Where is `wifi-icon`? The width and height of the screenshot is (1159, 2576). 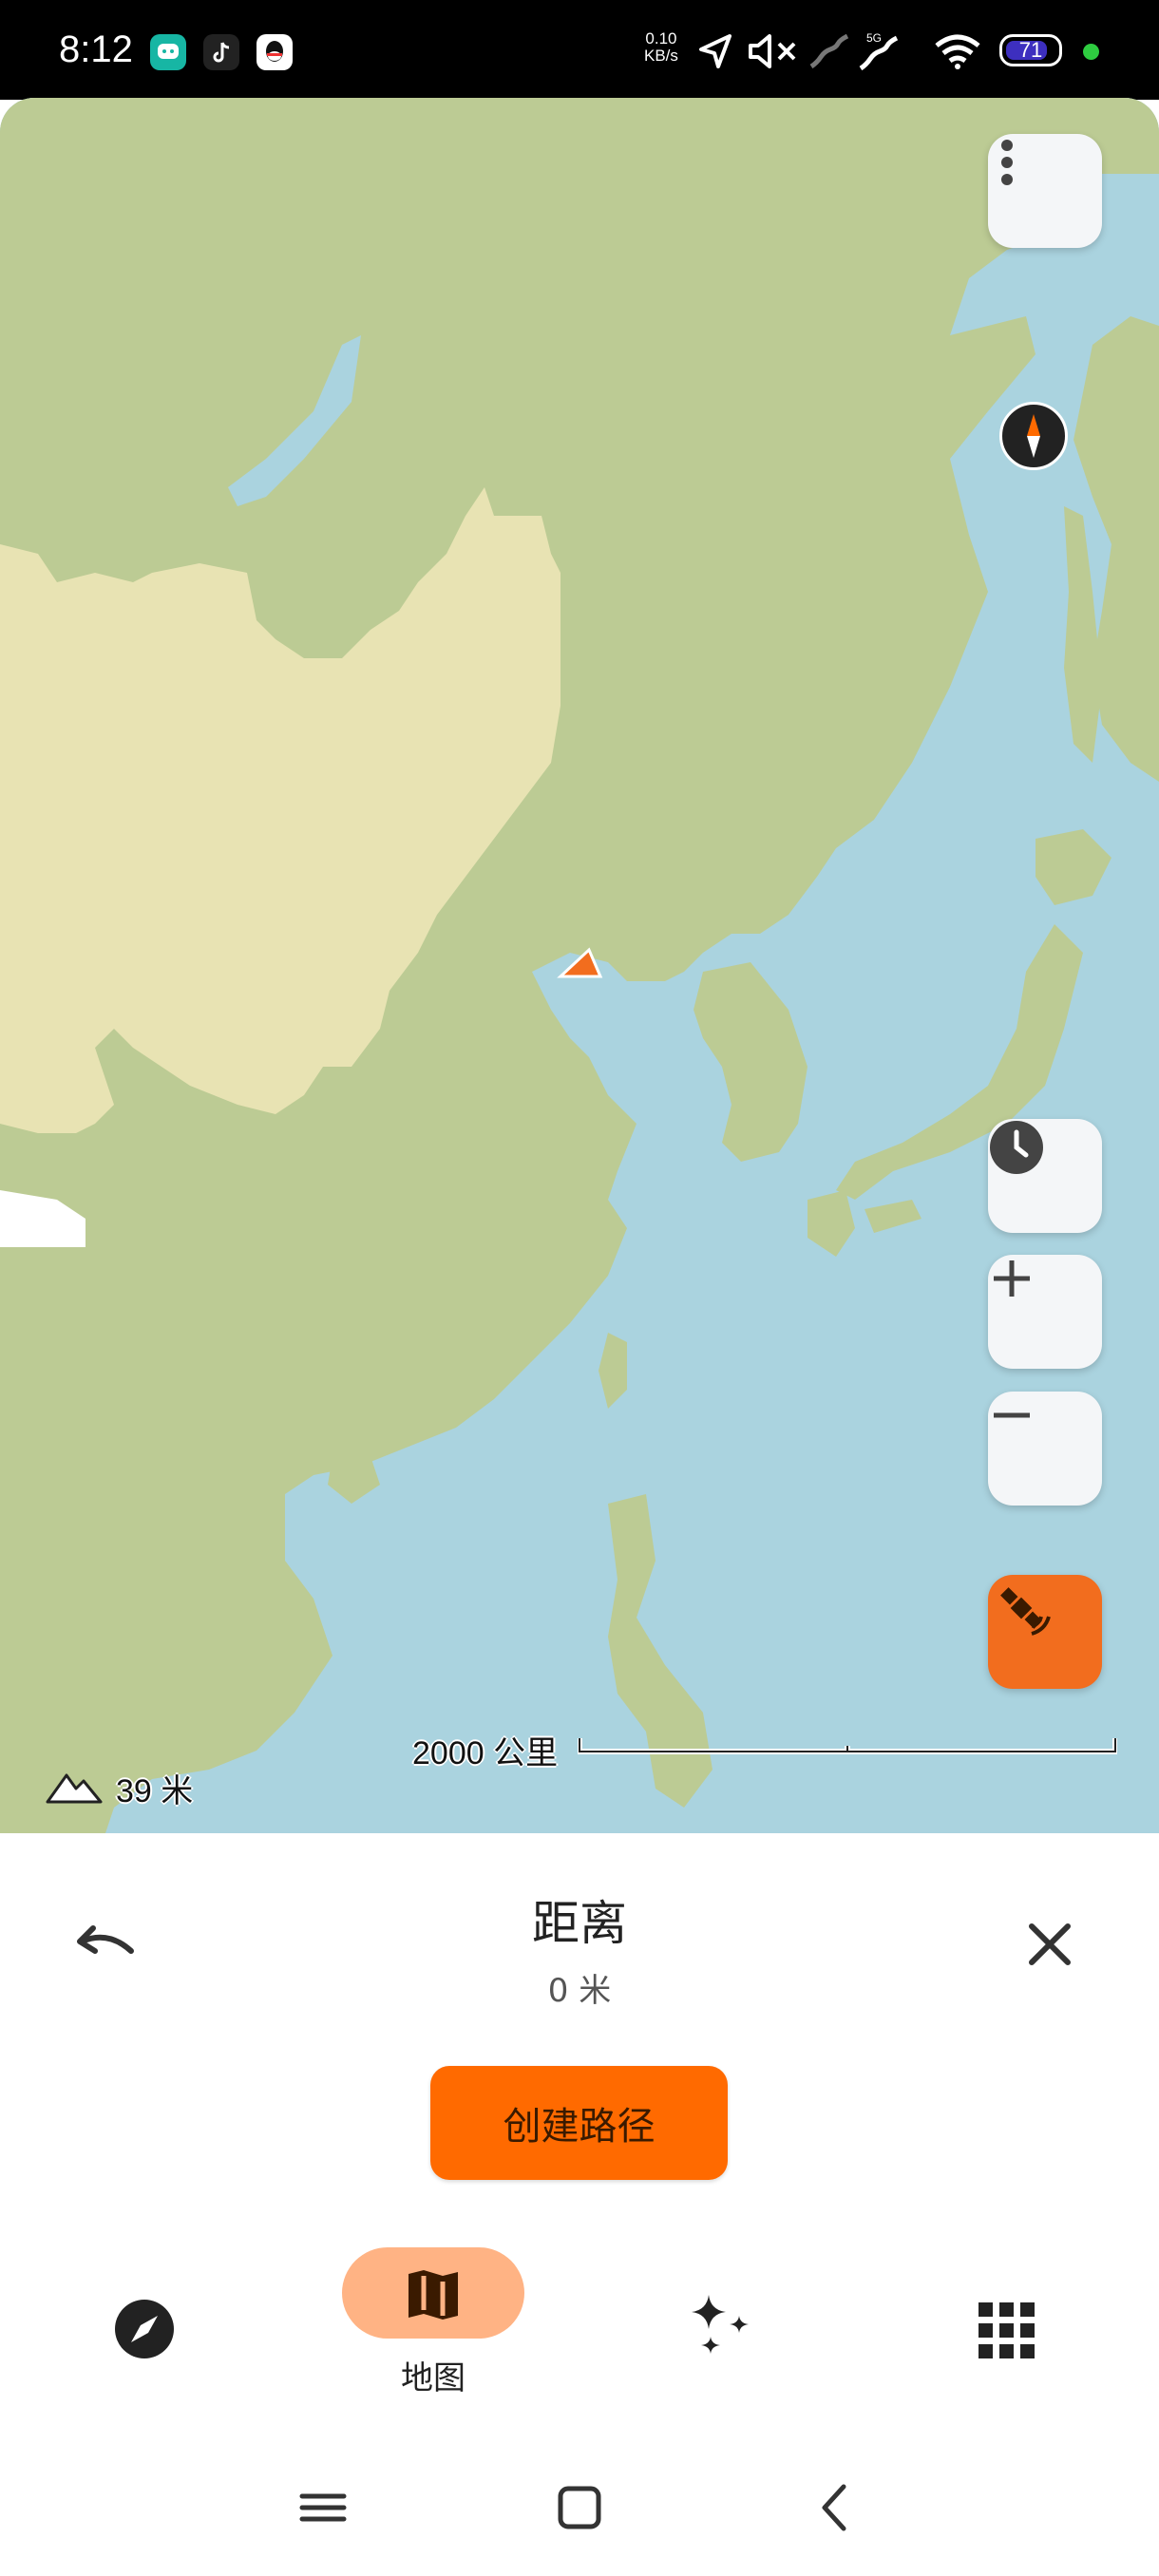
wifi-icon is located at coordinates (957, 51).